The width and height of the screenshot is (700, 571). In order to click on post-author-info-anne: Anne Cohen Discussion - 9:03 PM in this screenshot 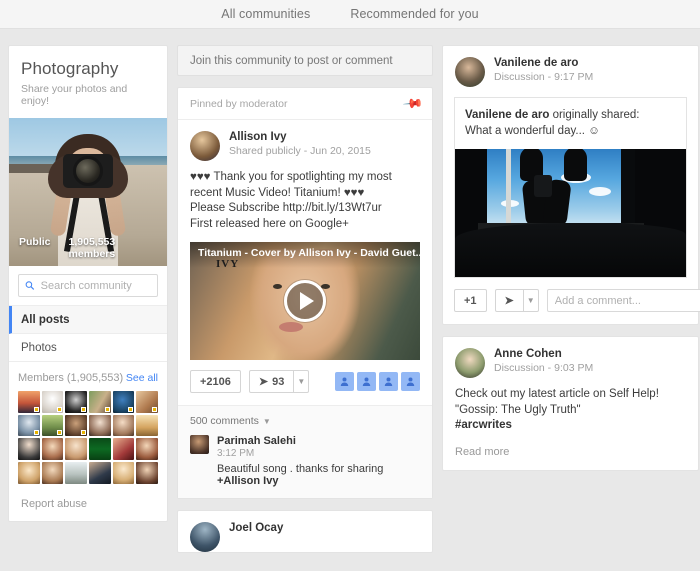, I will do `click(543, 361)`.